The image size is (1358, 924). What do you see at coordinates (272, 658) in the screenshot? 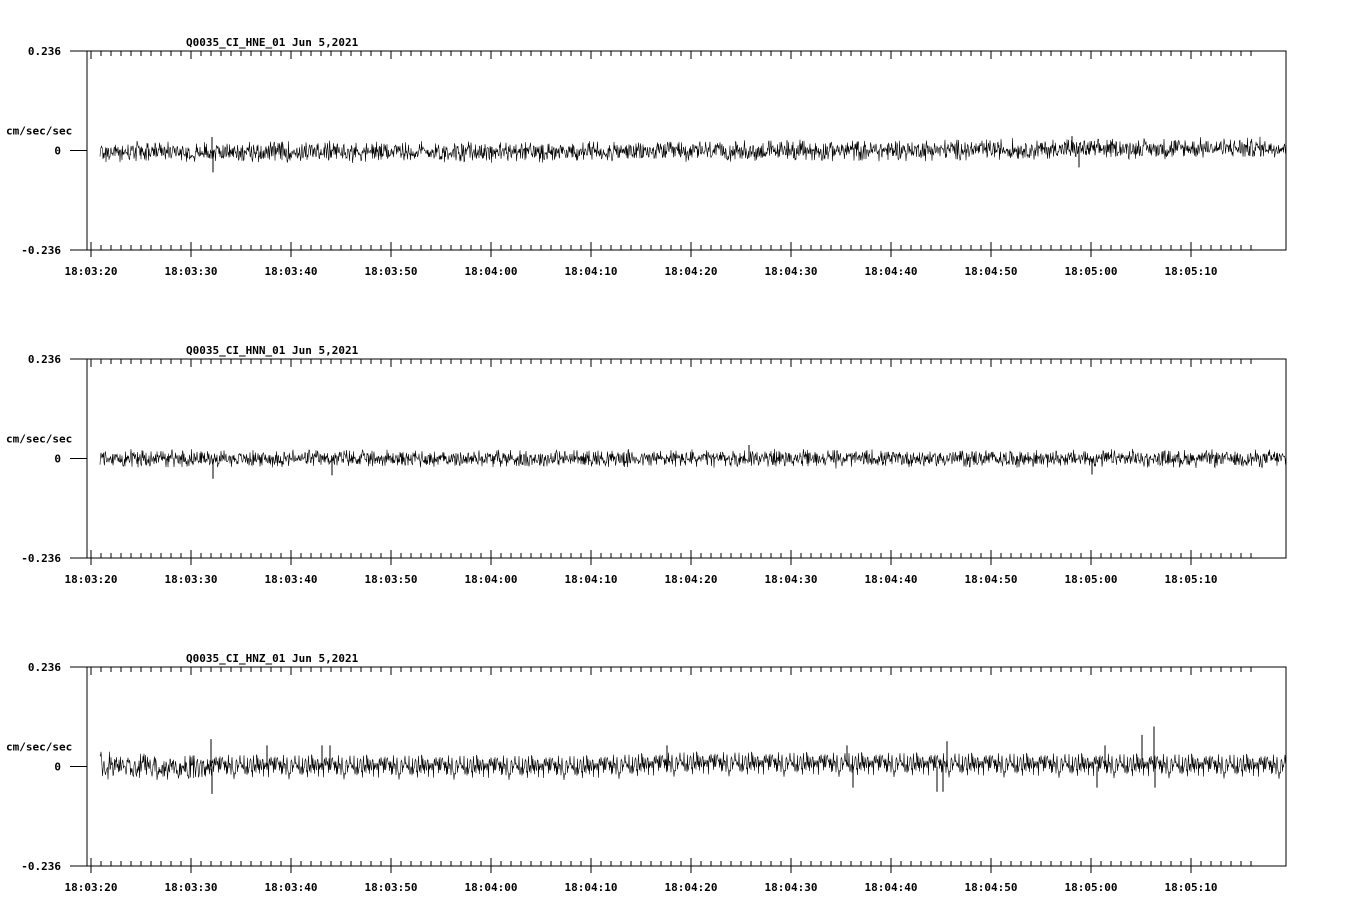
I see `panel-title: Q0035_CI_HNZ_01 Jun 5,2021` at bounding box center [272, 658].